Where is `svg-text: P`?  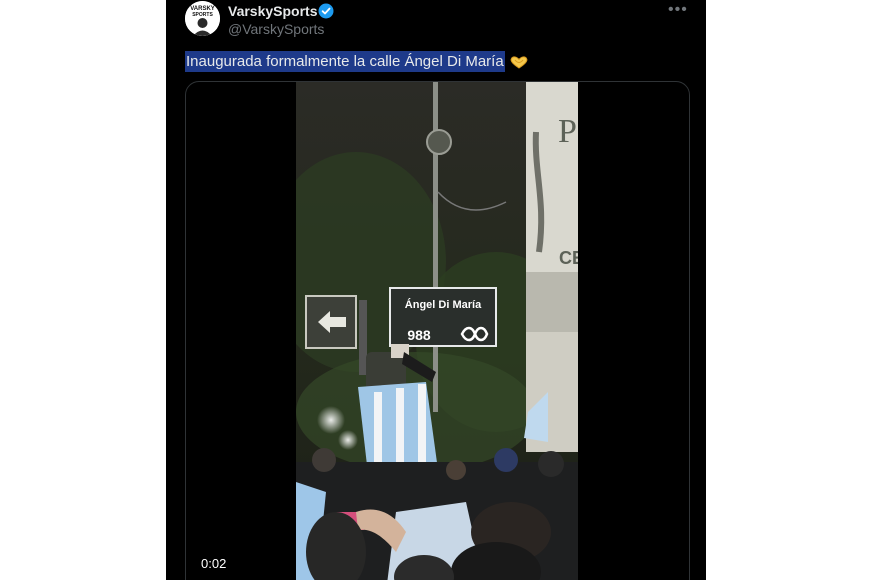
svg-text: P is located at coordinates (567, 131).